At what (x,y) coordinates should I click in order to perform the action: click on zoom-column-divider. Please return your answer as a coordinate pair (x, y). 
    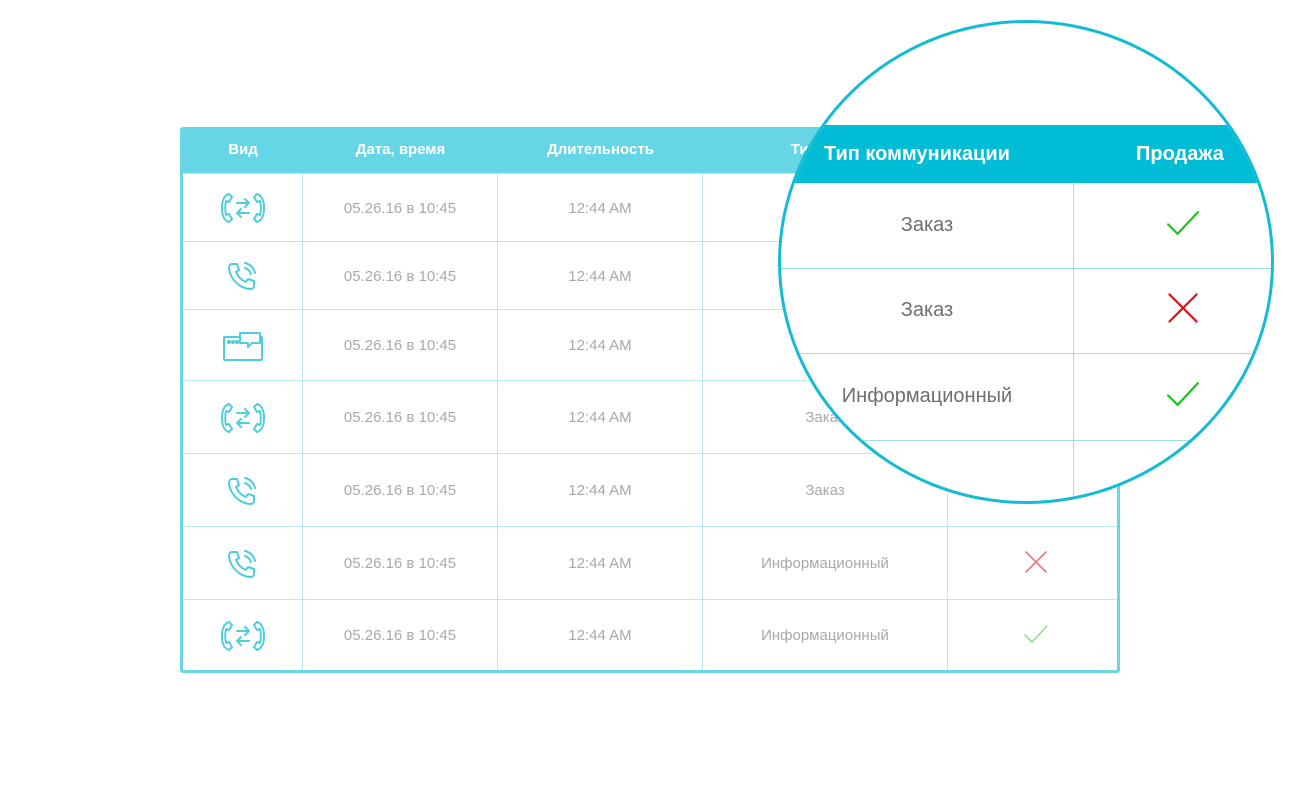
    Looking at the image, I should click on (1073, 342).